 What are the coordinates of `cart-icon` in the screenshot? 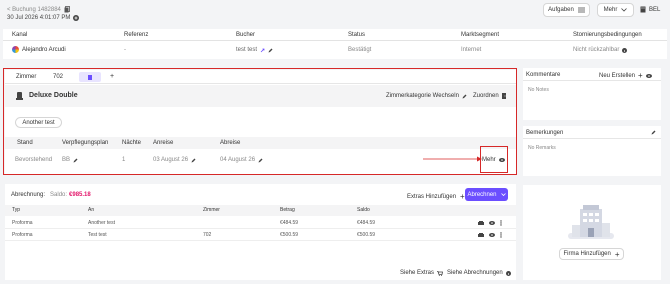 It's located at (440, 273).